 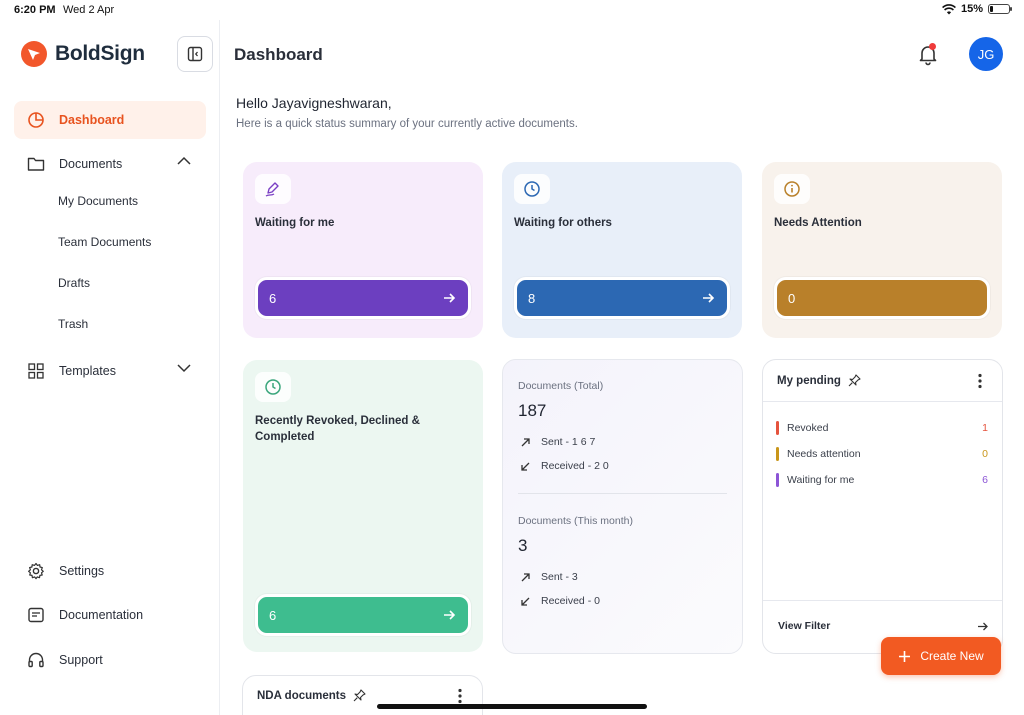 What do you see at coordinates (295, 223) in the screenshot?
I see `card-title: Waiting for me` at bounding box center [295, 223].